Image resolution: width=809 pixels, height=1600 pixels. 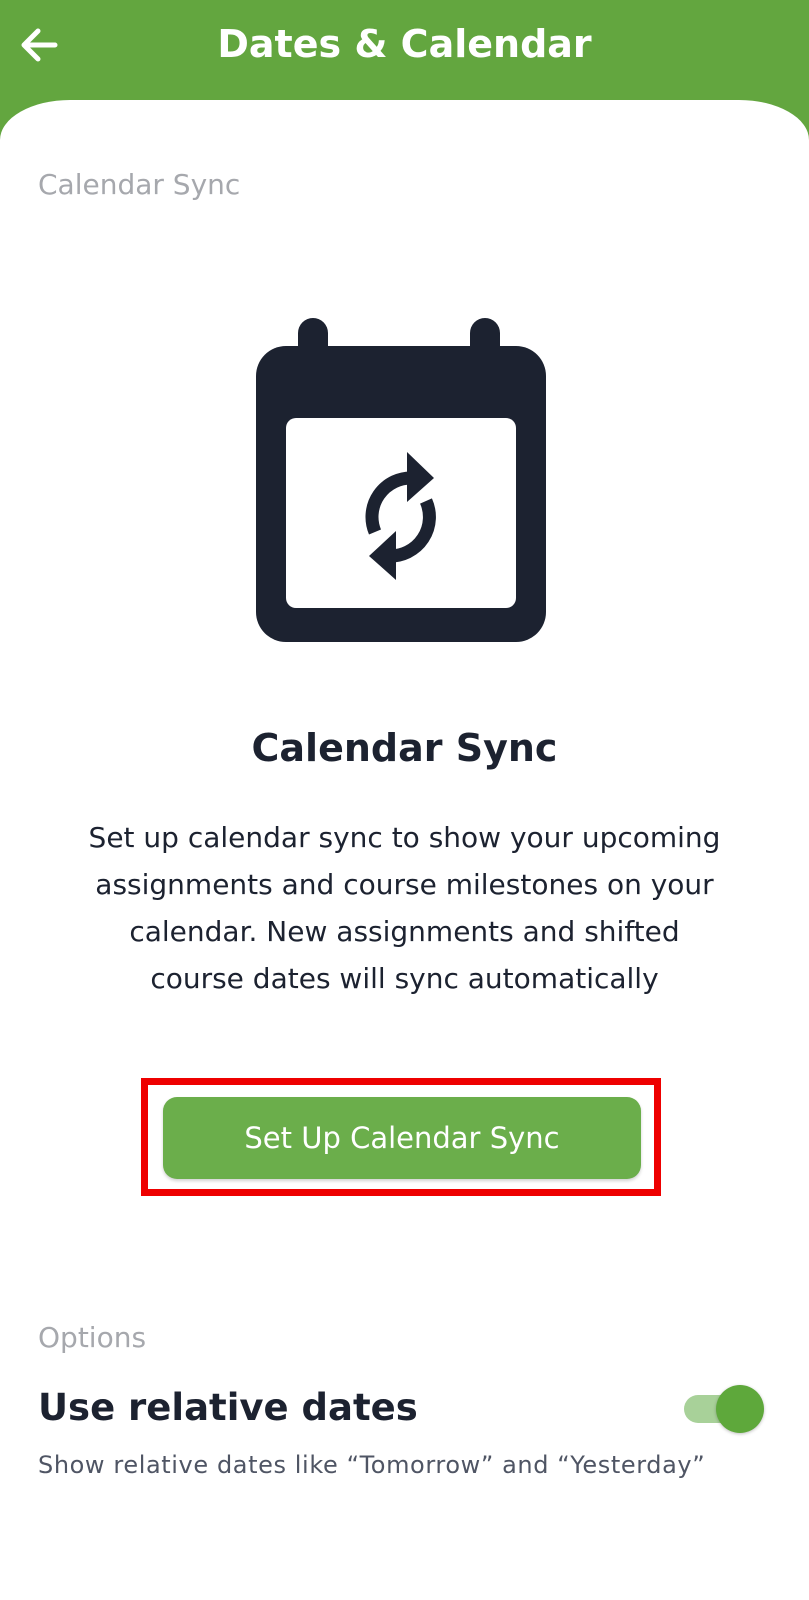 I want to click on relative-dates-title: Use relative dates, so click(x=228, y=1407).